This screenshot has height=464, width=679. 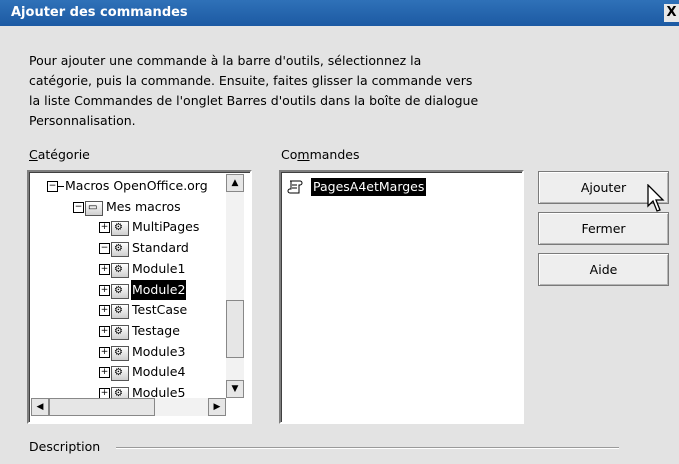 What do you see at coordinates (603, 228) in the screenshot?
I see `close-button: Fermer` at bounding box center [603, 228].